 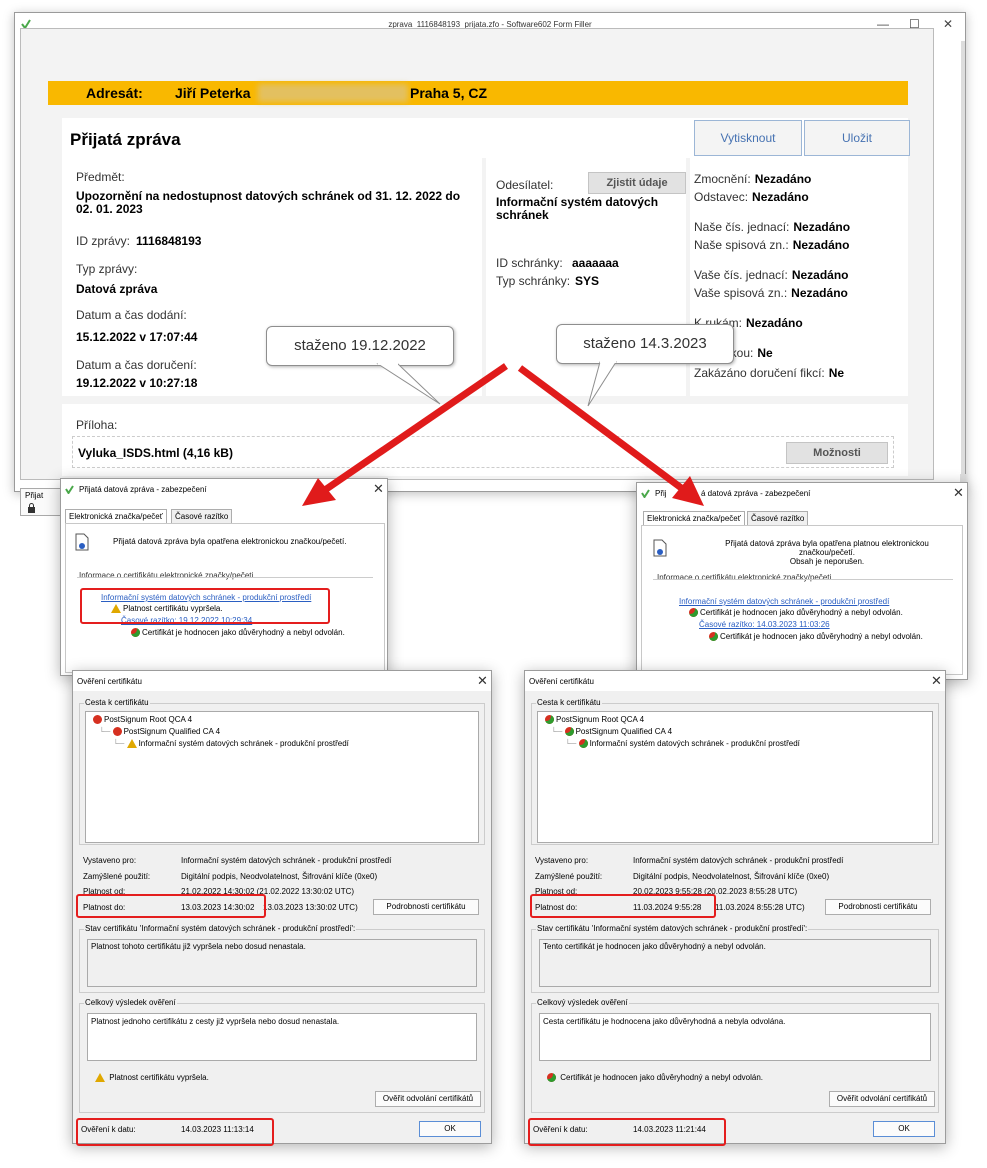 I want to click on highlight-left-validto, so click(x=171, y=906).